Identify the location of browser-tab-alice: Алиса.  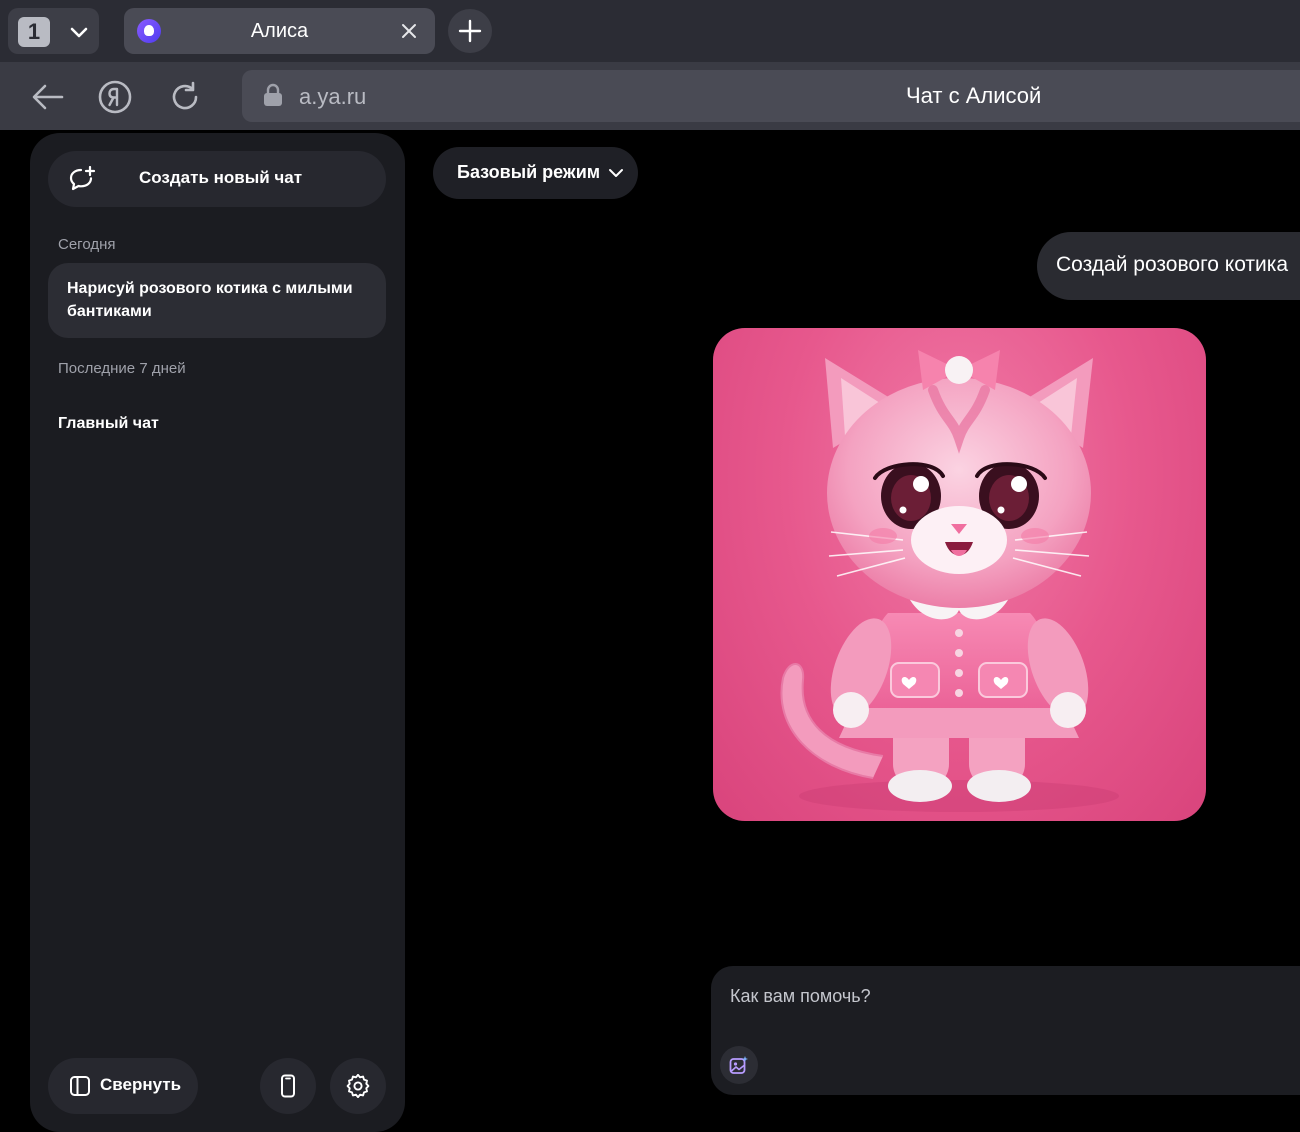
(279, 31).